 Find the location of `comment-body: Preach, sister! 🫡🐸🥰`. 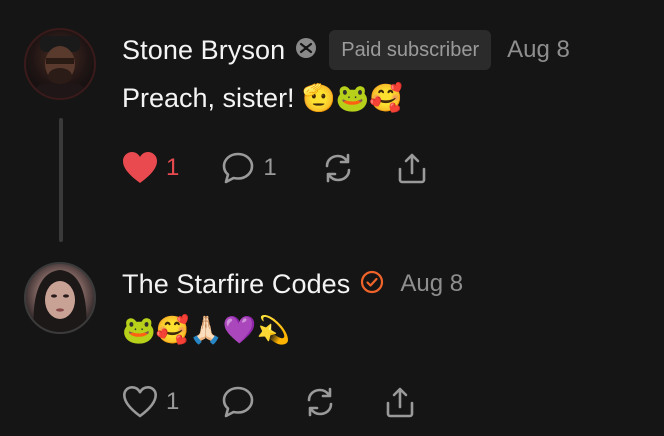

comment-body: Preach, sister! 🫡🐸🥰 is located at coordinates (262, 98).